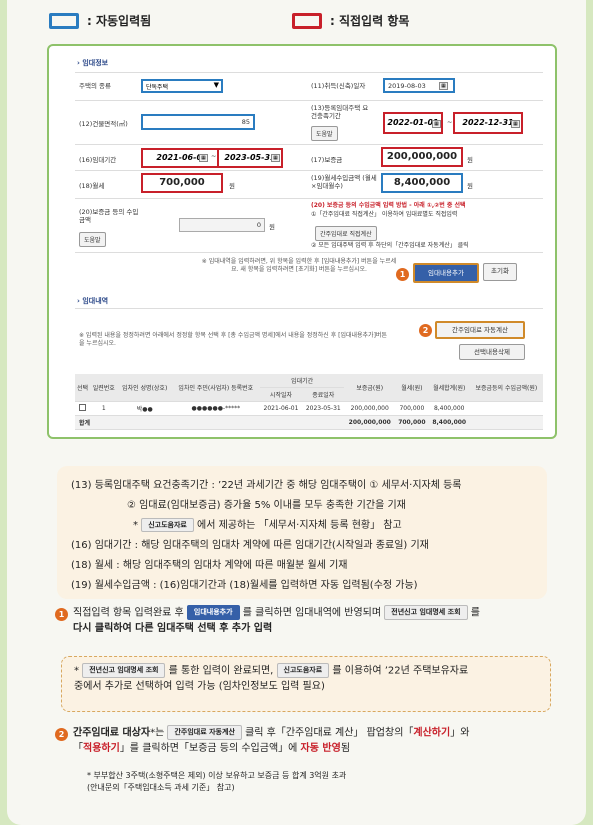 The height and width of the screenshot is (825, 593). I want to click on col-rent-total: 월세합계(원), so click(449, 388).